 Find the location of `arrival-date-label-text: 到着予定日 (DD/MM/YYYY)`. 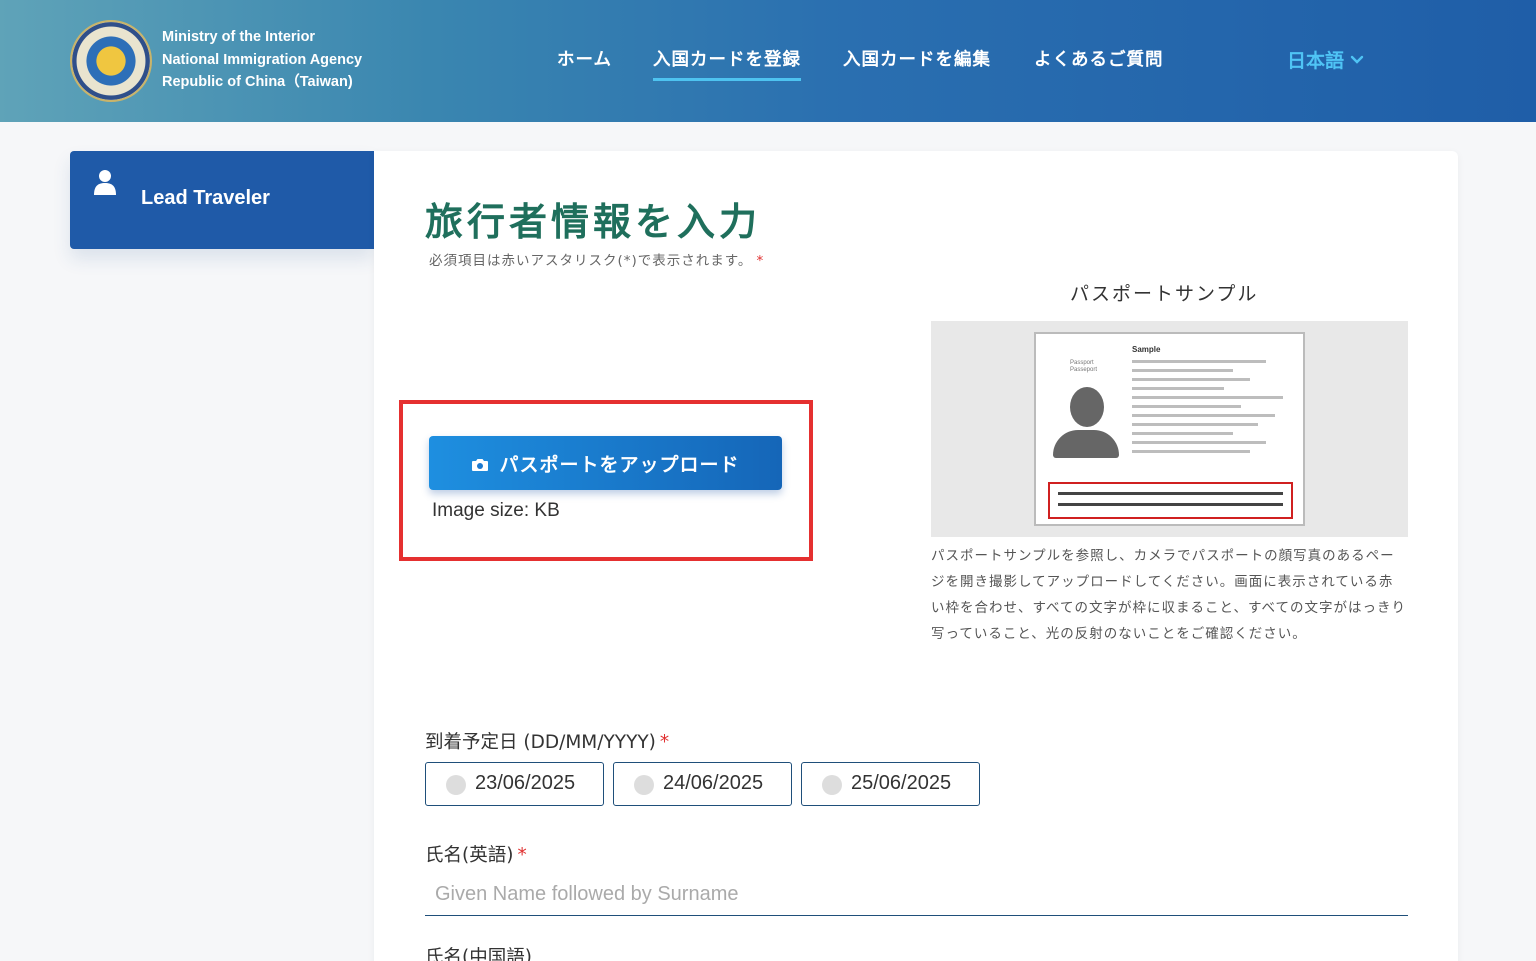

arrival-date-label-text: 到着予定日 (DD/MM/YYYY) is located at coordinates (540, 742).